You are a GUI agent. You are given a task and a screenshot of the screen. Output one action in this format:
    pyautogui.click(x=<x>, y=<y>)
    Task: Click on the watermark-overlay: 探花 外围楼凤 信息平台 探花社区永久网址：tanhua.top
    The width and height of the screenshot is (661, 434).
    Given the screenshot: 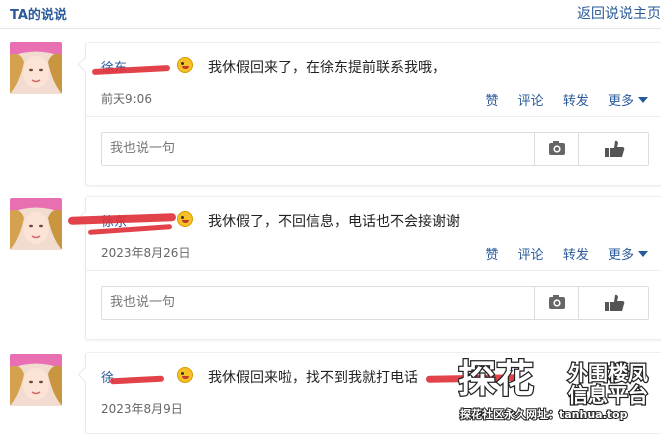 What is the action you would take?
    pyautogui.click(x=559, y=388)
    